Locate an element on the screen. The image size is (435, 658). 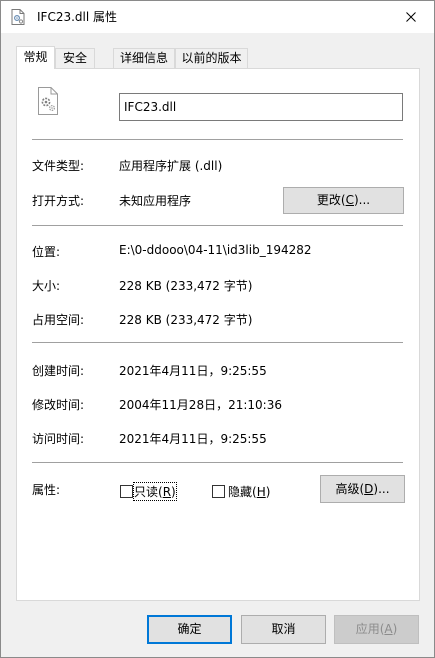
apply-button-suffix: ) is located at coordinates (395, 629).